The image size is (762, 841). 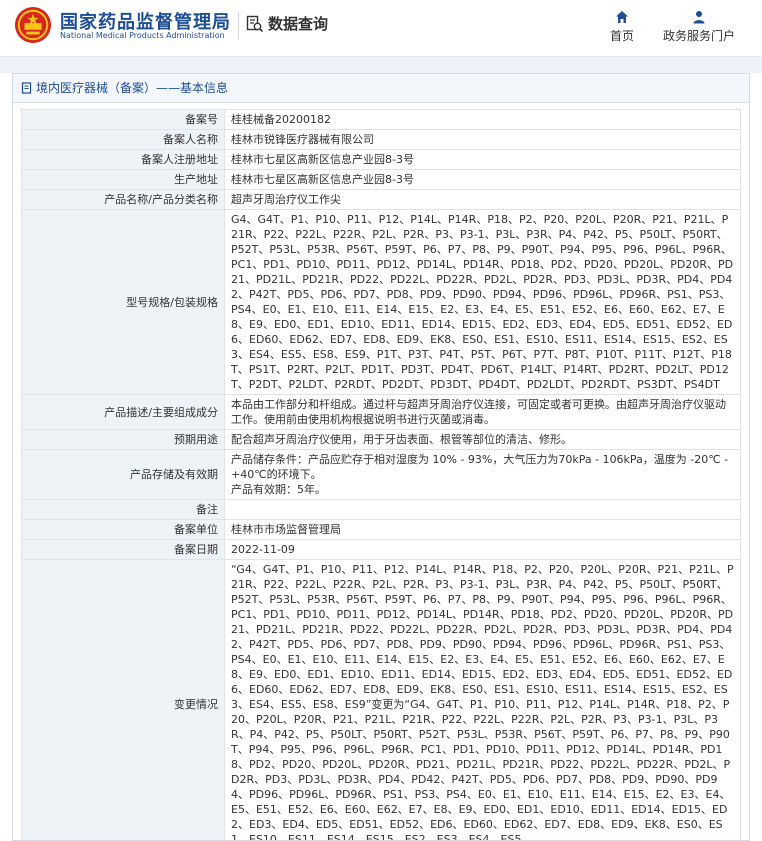 I want to click on table-row: 备案号 桂桂械备20200182, so click(x=381, y=120).